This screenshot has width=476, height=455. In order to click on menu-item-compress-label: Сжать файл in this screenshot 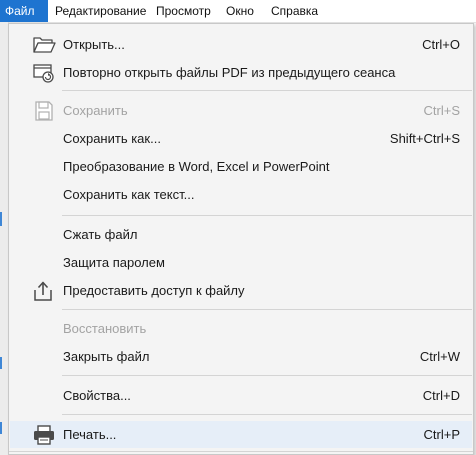, I will do `click(100, 234)`.